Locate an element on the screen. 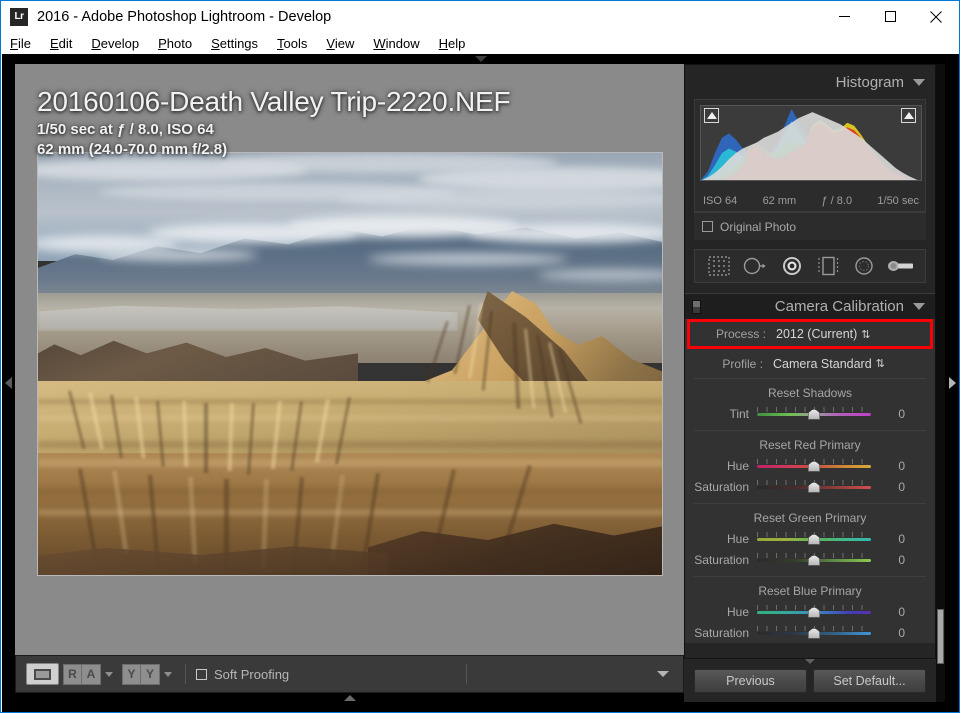 The width and height of the screenshot is (960, 713). menu-settings: Settings is located at coordinates (239, 43).